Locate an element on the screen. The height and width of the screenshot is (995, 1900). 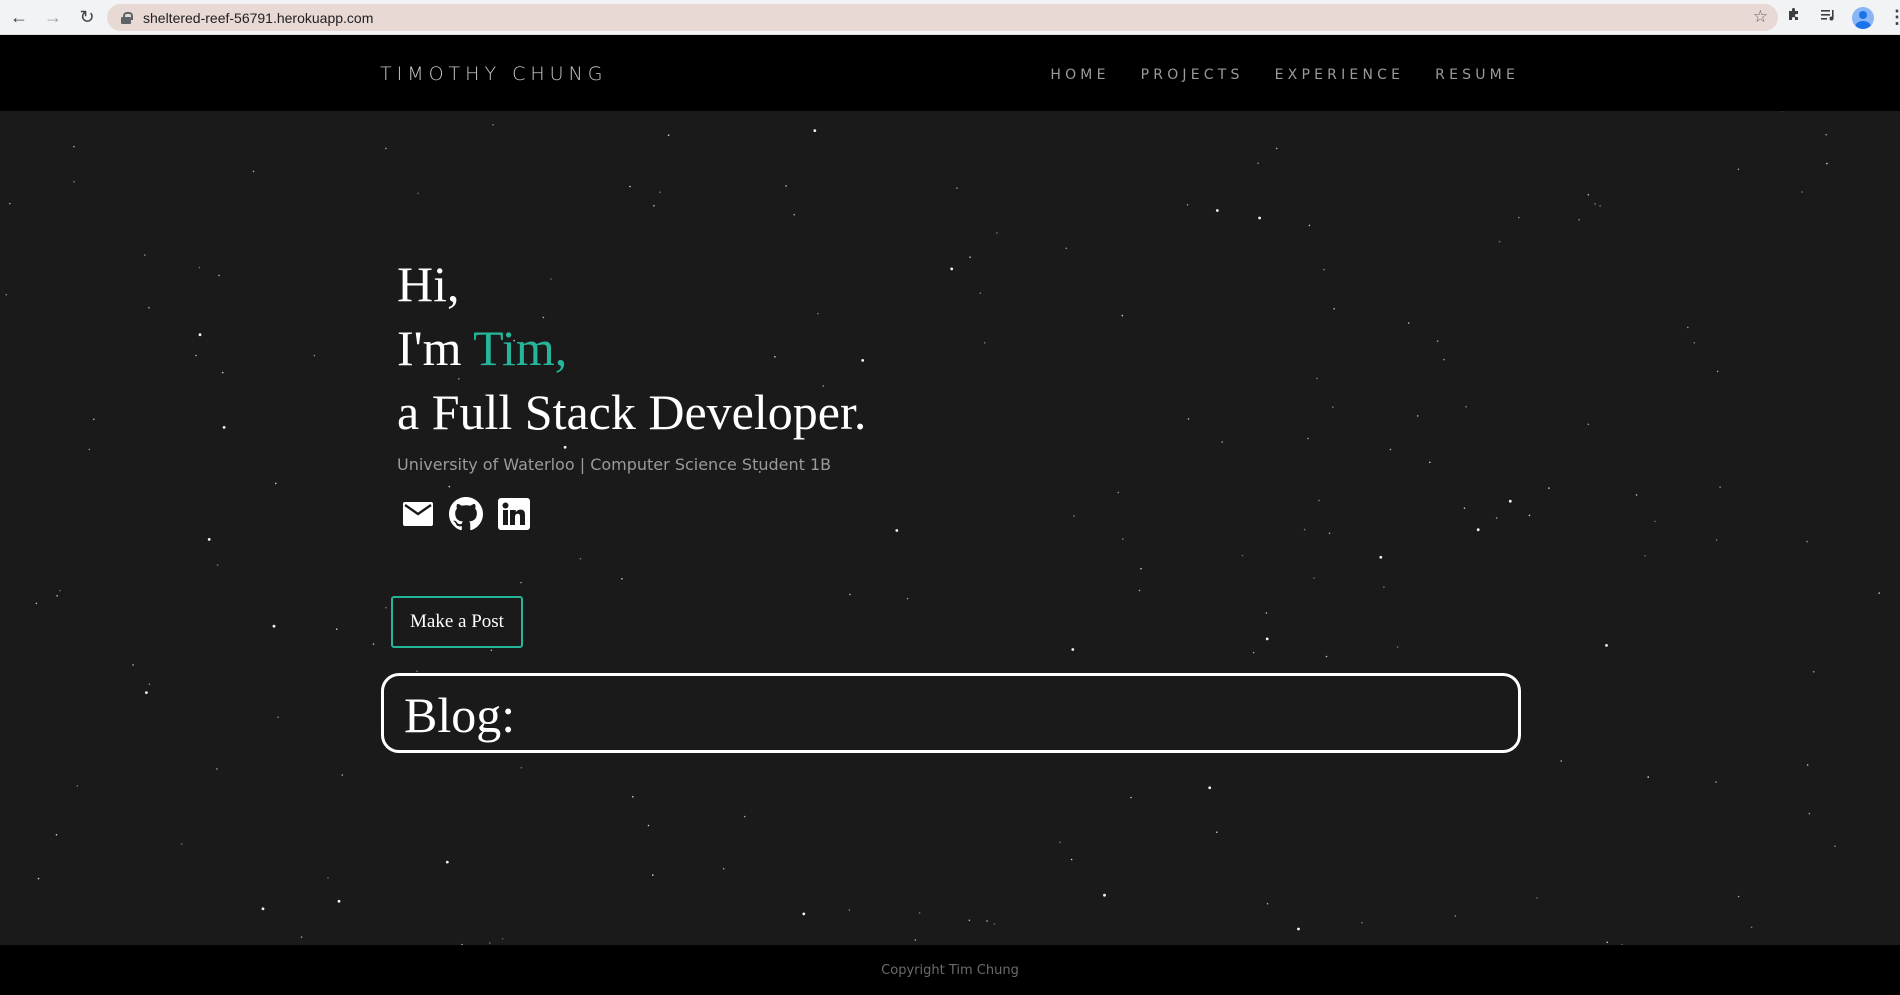
reload-icon: ↻ is located at coordinates (87, 17).